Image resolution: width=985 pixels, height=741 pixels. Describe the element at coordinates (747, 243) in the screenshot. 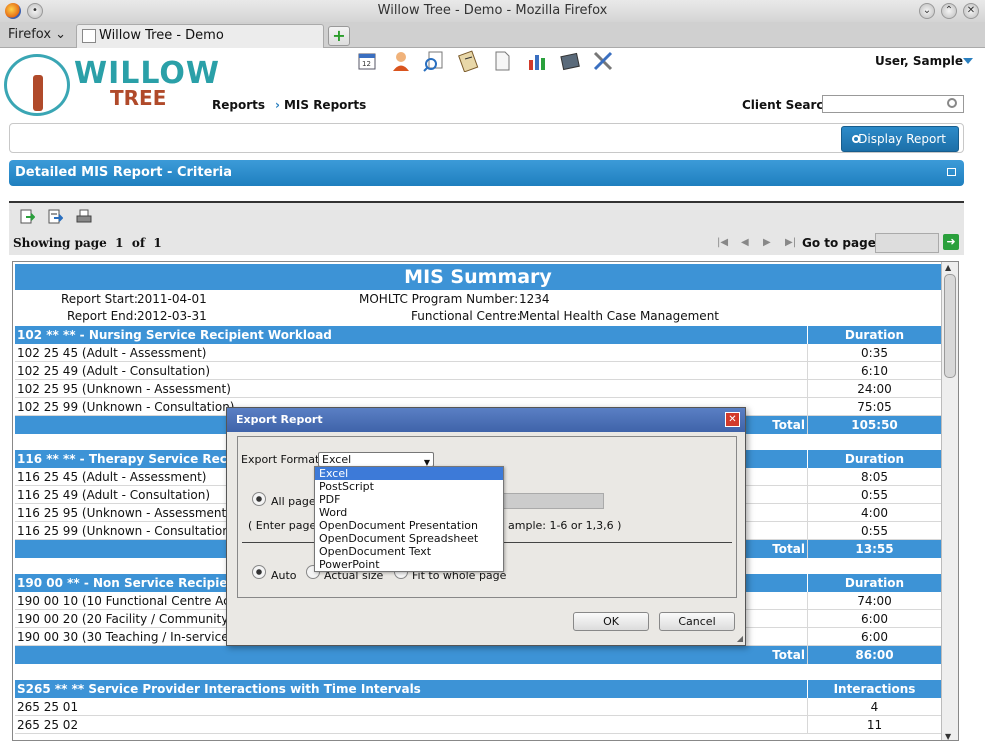

I see `prev-page-icon: ◀` at that location.